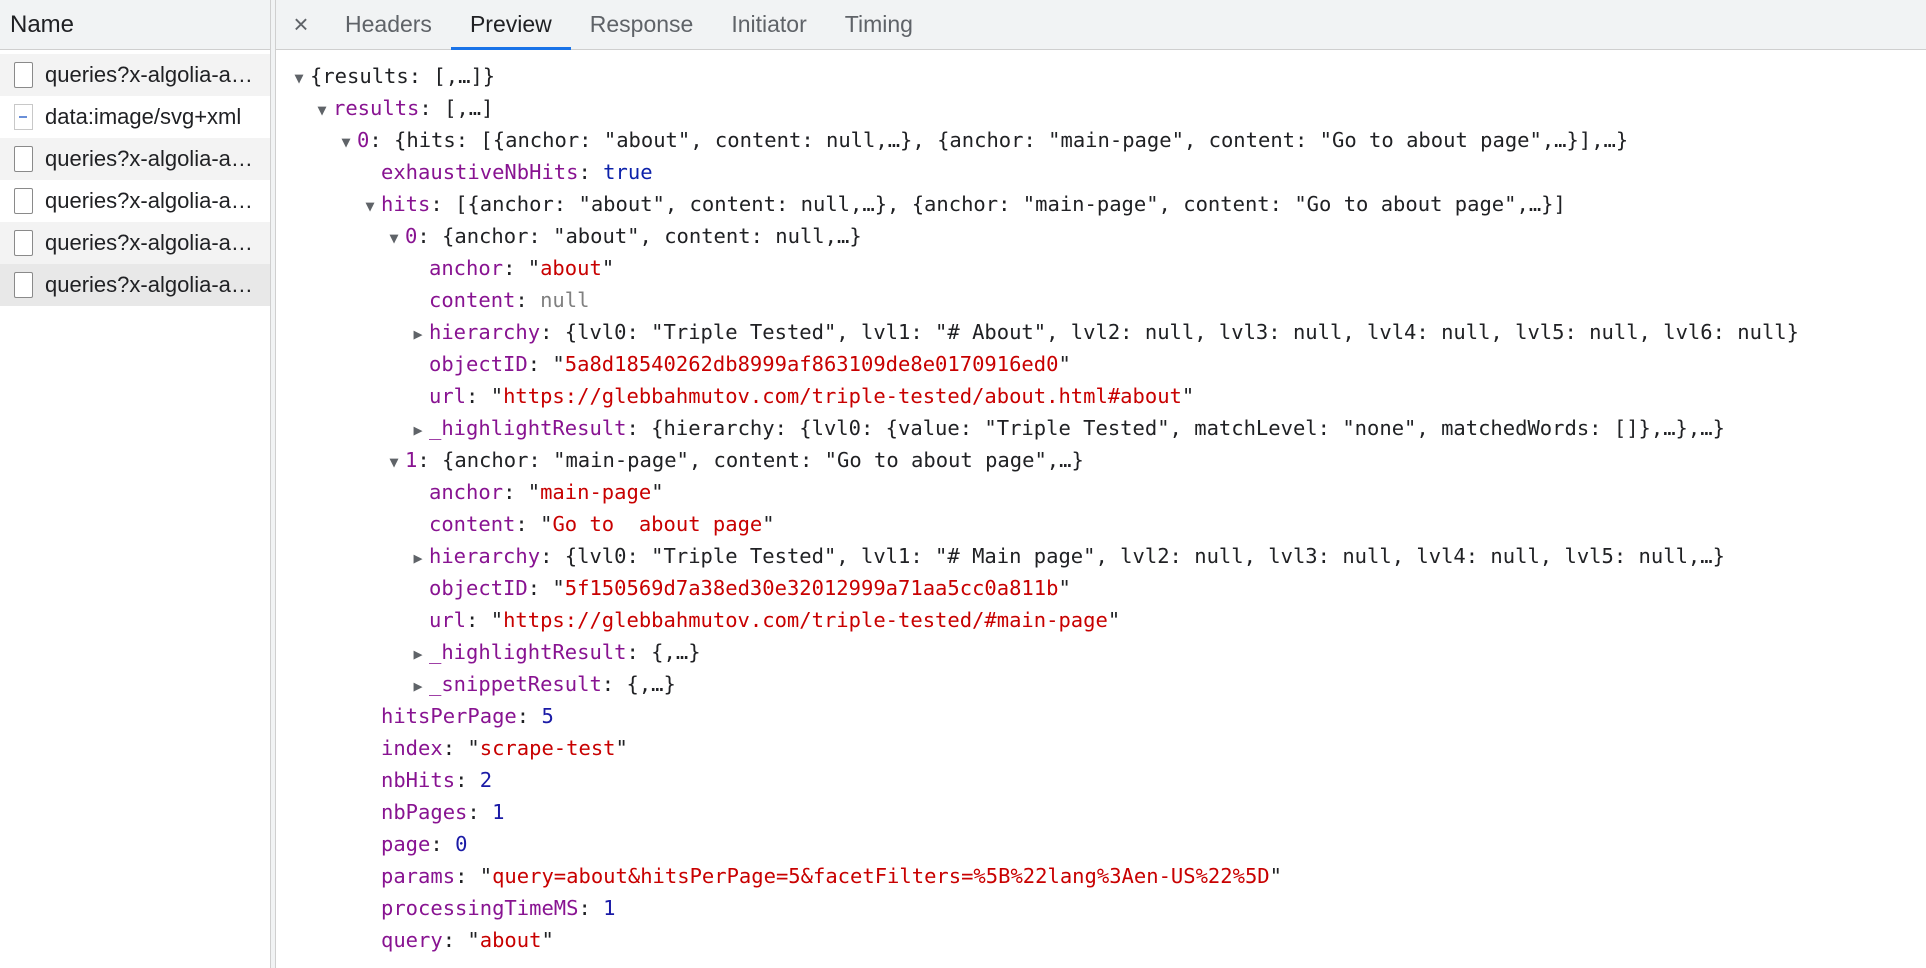 This screenshot has width=1926, height=968. What do you see at coordinates (642, 24) in the screenshot?
I see `tab-response: Response` at bounding box center [642, 24].